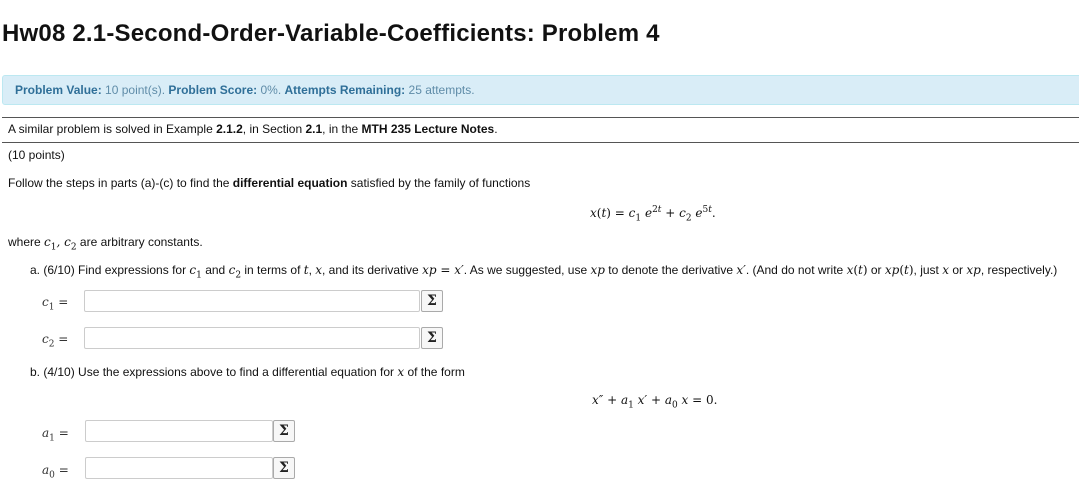  Describe the element at coordinates (345, 90) in the screenshot. I see `attempts-label: Attempts Remaining:` at that location.